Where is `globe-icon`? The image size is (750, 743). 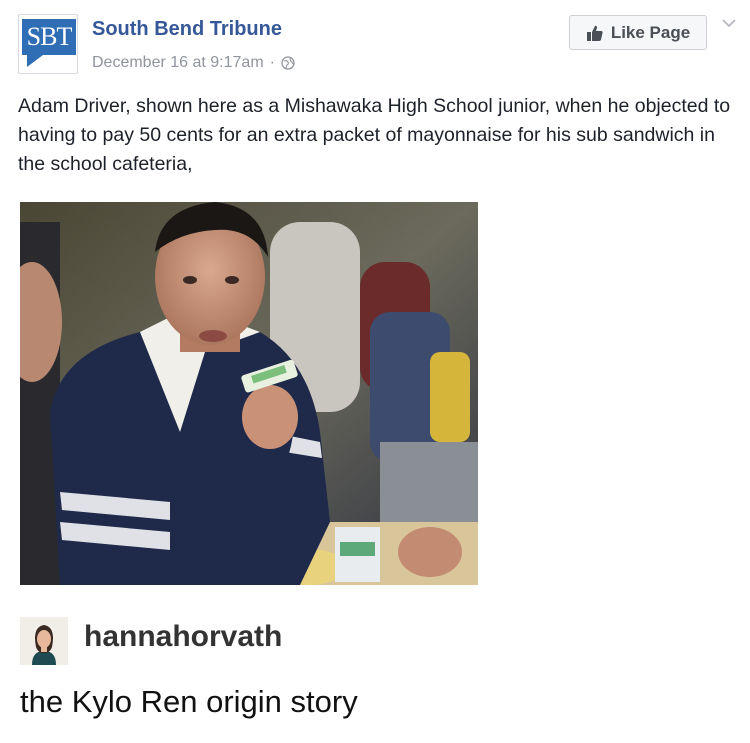 globe-icon is located at coordinates (288, 63).